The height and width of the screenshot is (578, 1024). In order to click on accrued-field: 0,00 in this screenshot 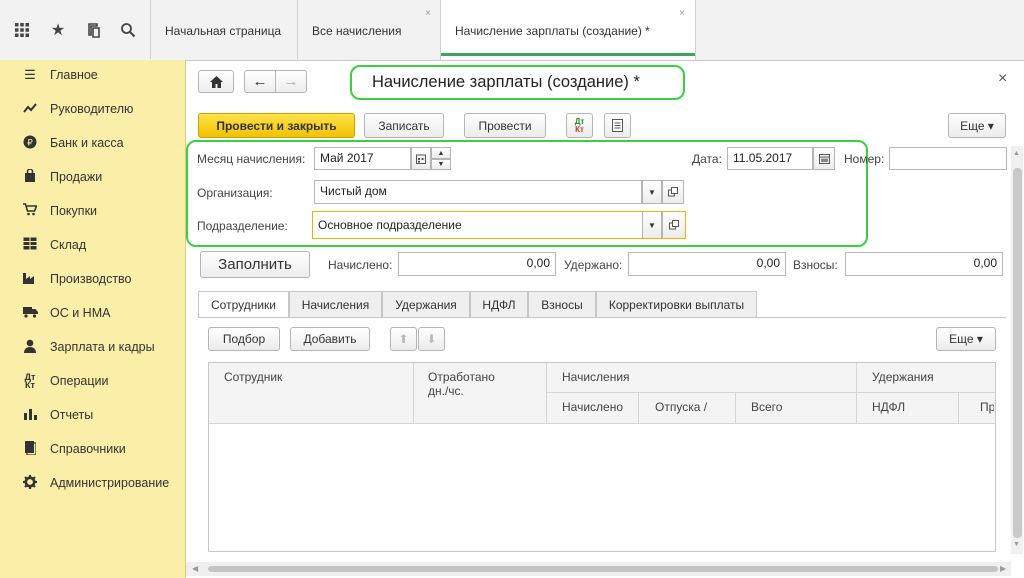, I will do `click(477, 264)`.